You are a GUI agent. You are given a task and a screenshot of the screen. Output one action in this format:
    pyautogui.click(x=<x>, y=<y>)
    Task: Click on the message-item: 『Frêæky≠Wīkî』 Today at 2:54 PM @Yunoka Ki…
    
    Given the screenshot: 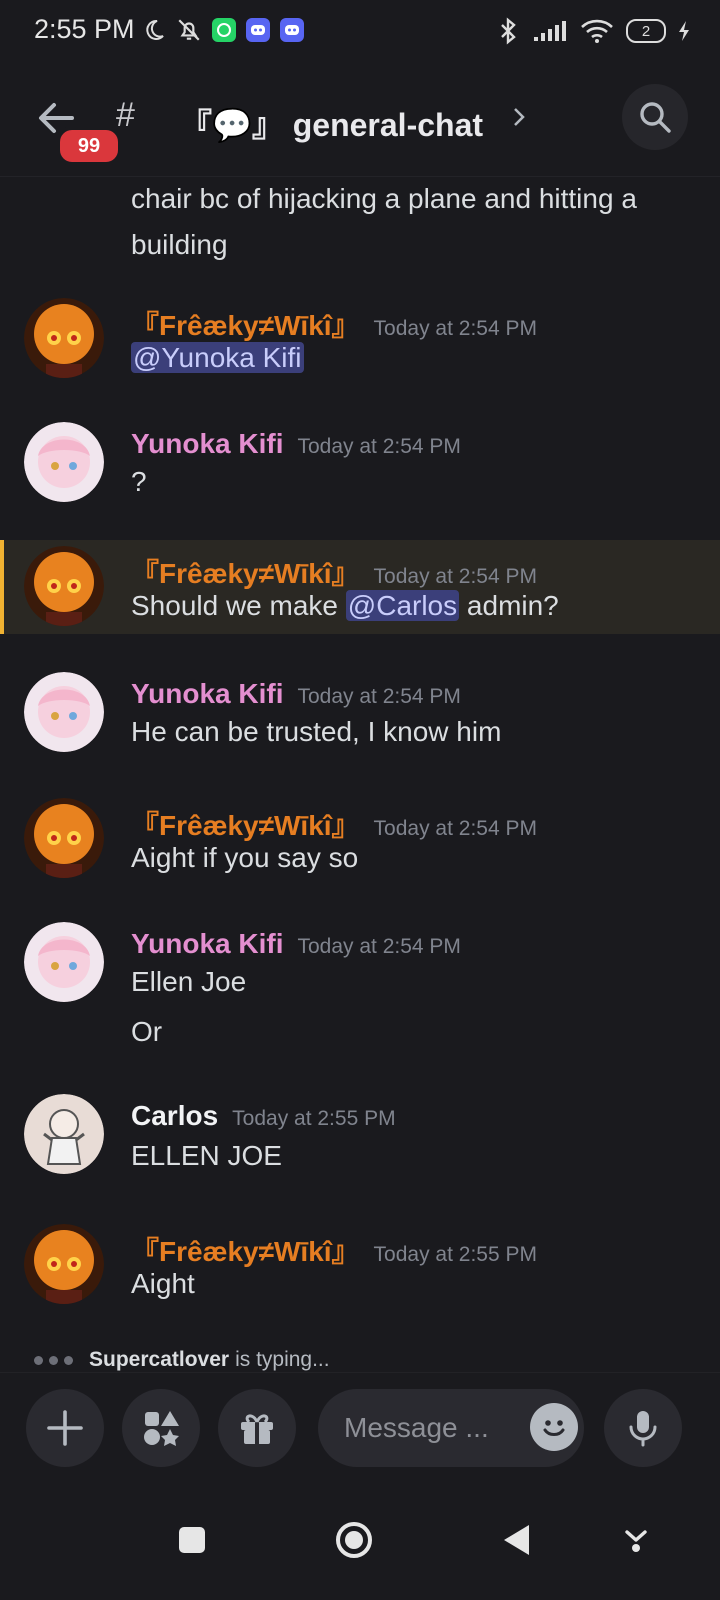 What is the action you would take?
    pyautogui.click(x=360, y=342)
    